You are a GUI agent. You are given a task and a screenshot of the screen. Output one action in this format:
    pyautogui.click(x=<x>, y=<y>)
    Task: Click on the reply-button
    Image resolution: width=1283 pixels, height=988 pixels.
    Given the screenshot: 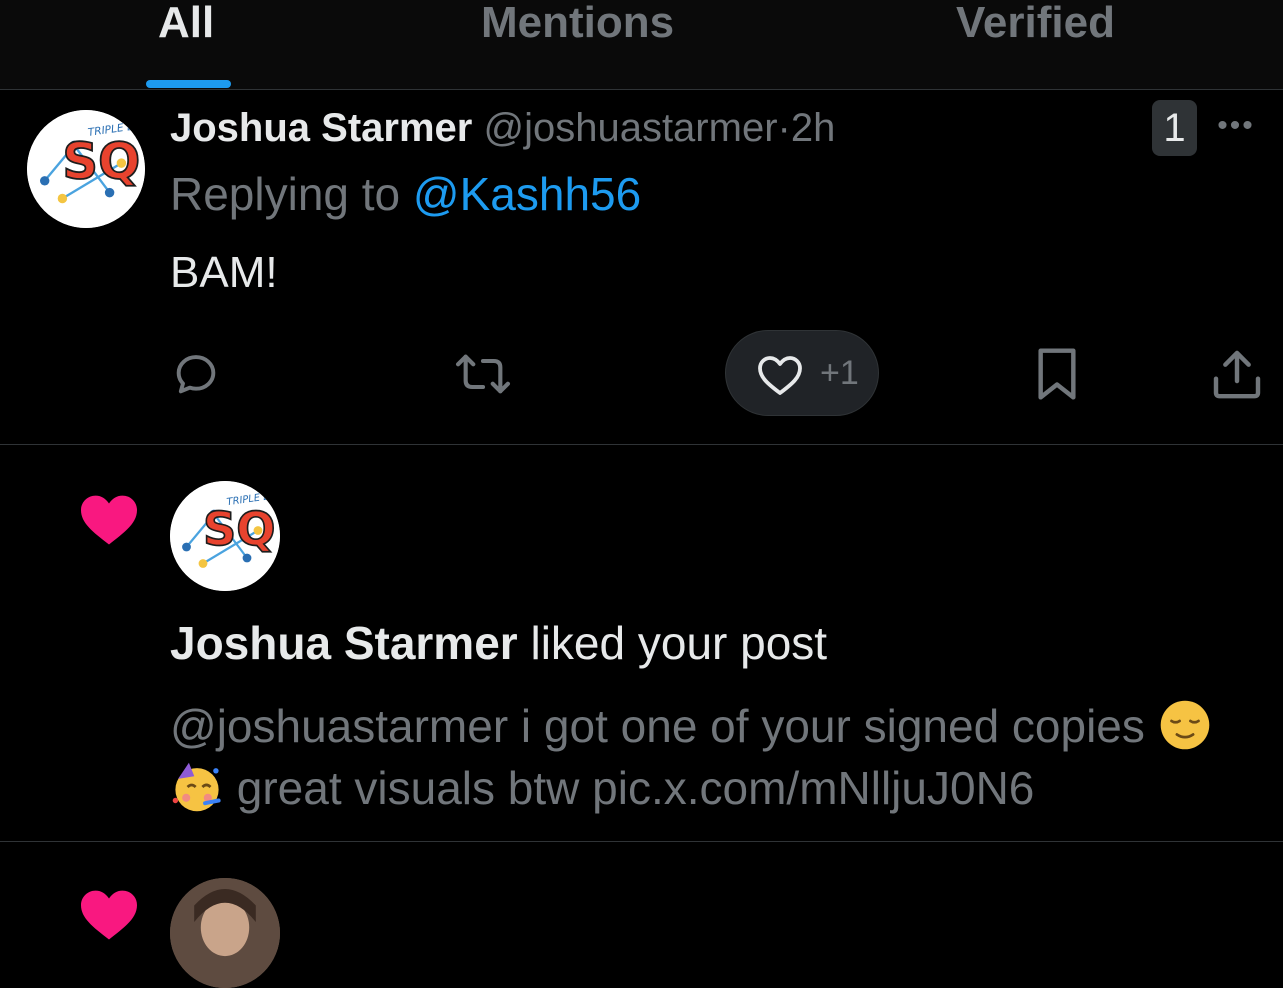 What is the action you would take?
    pyautogui.click(x=196, y=374)
    